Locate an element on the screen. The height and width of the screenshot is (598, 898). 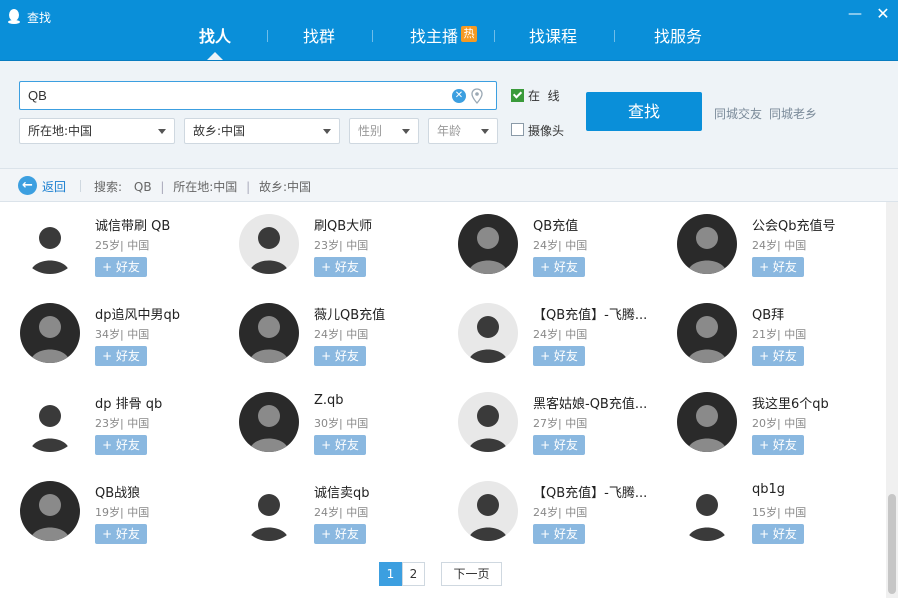
result-age: 23岁 is located at coordinates (107, 423).